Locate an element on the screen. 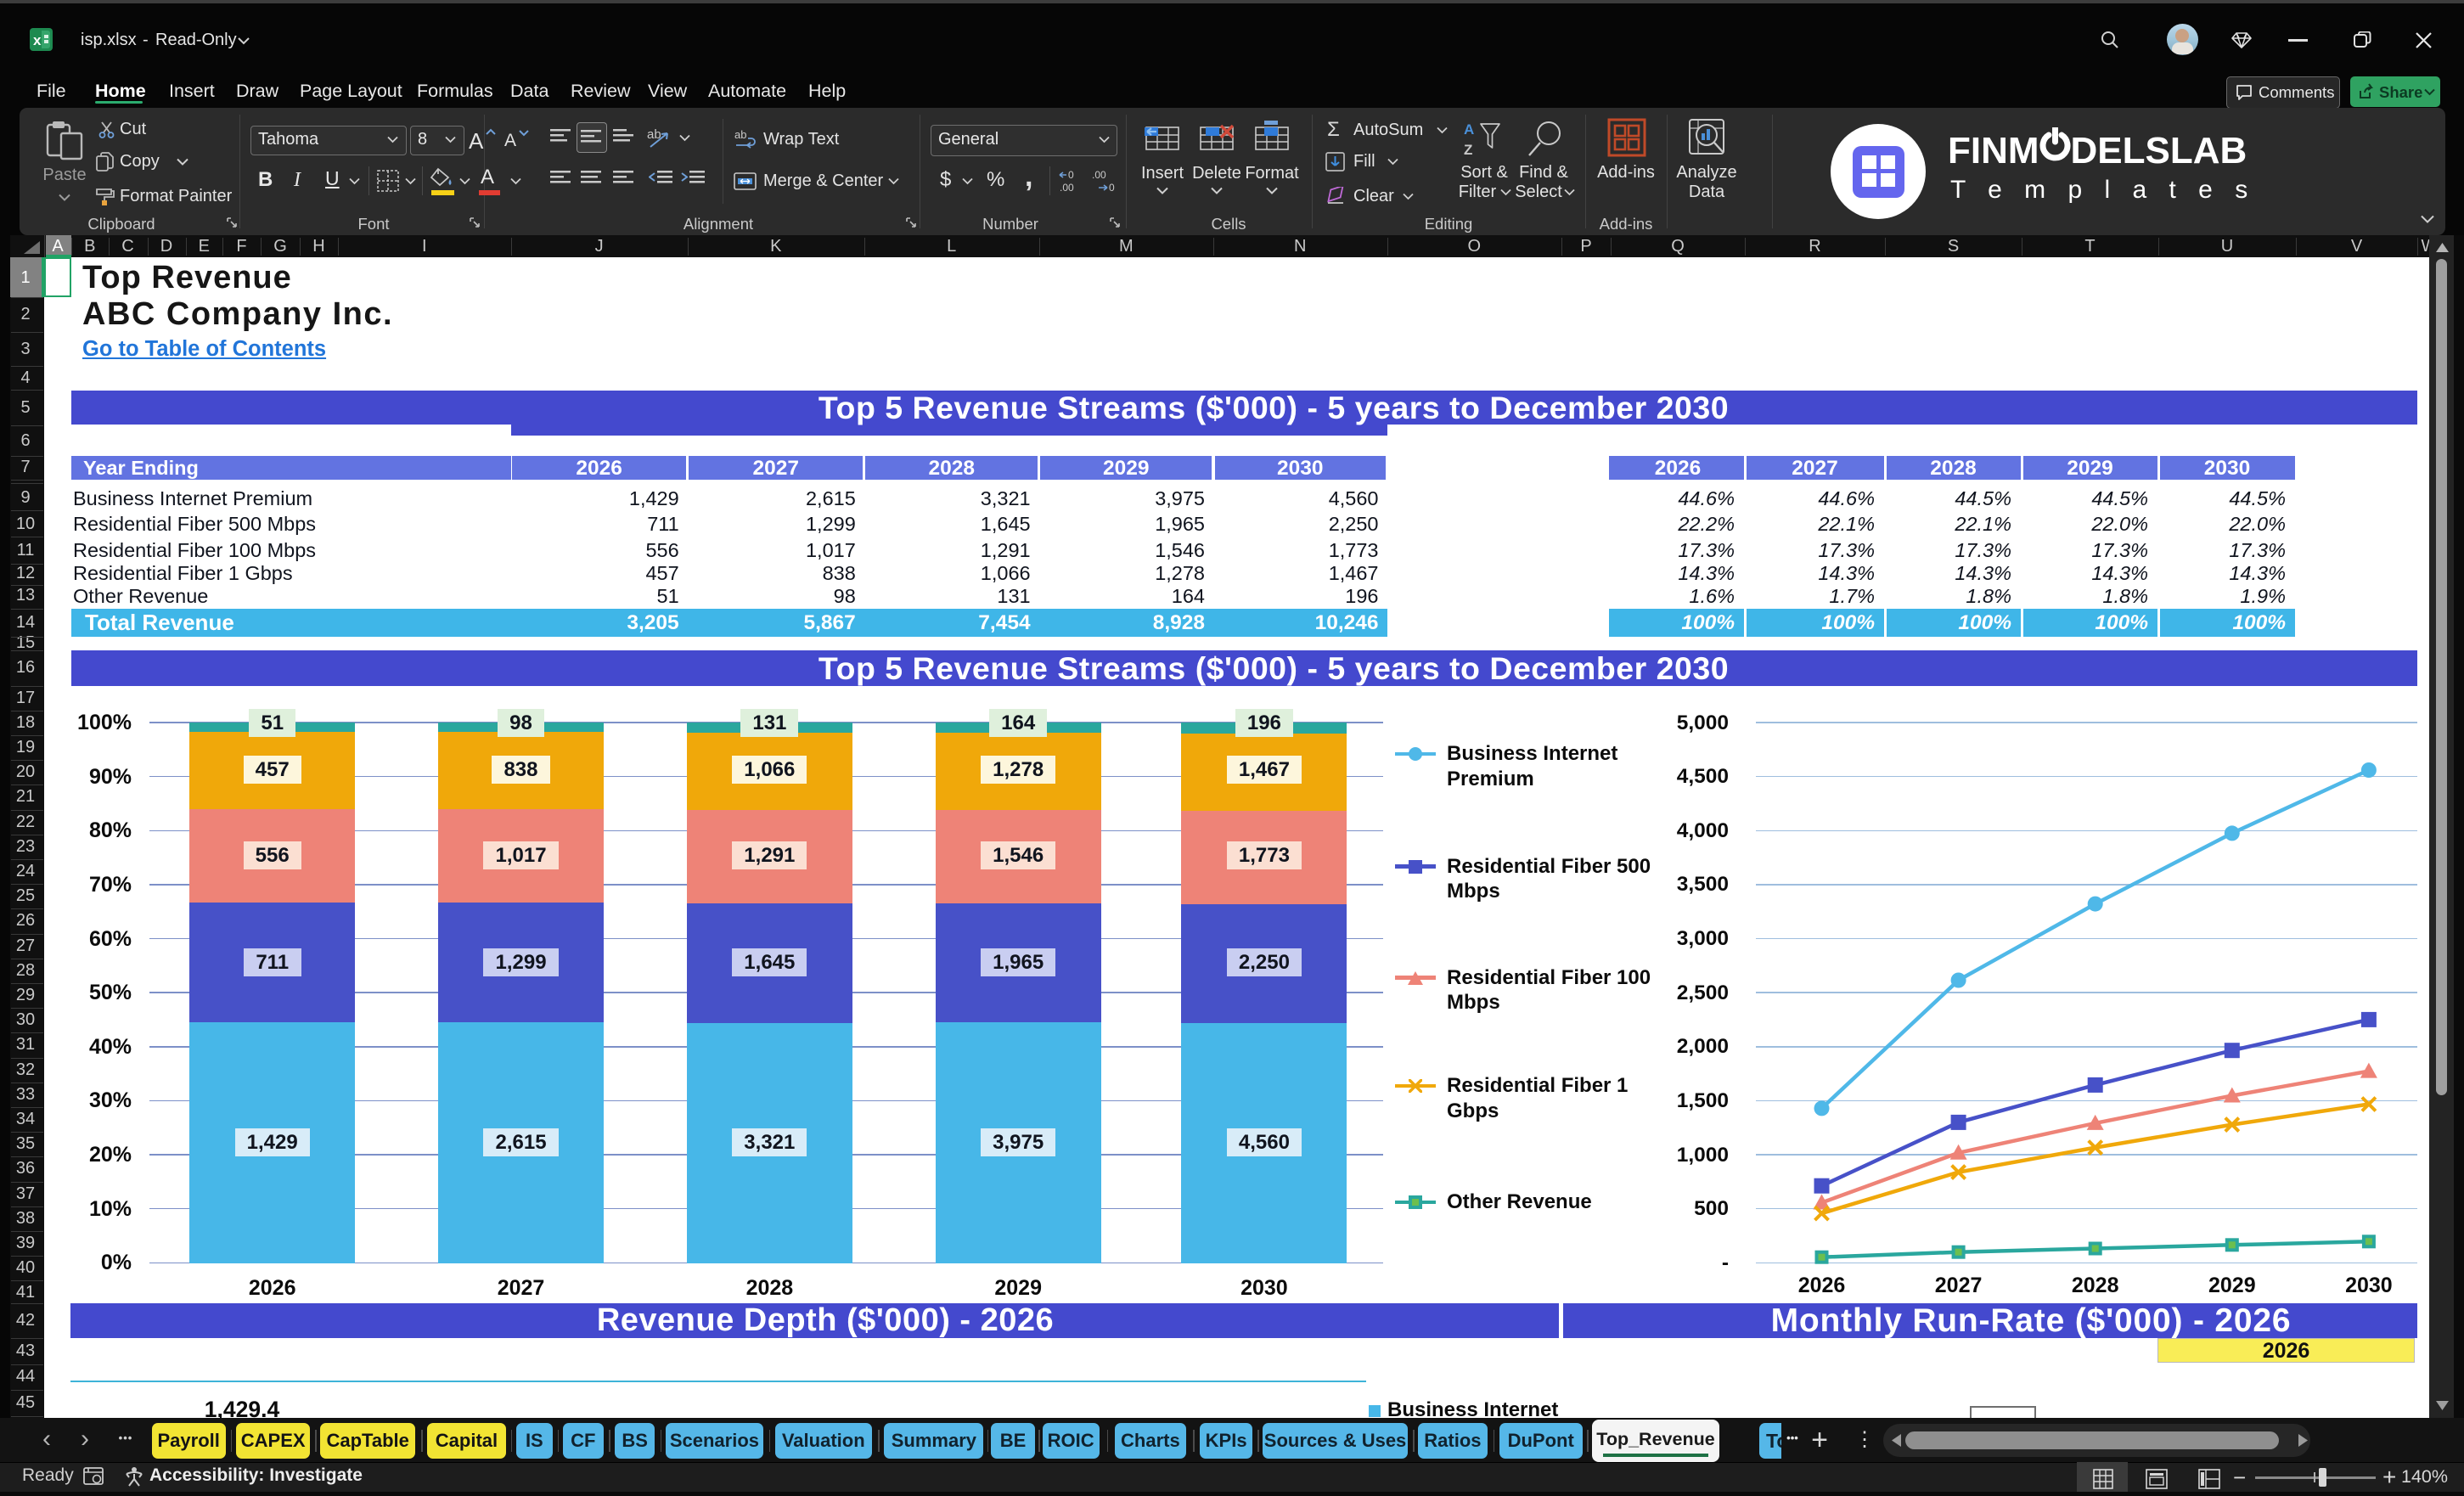 Image resolution: width=2464 pixels, height=1496 pixels. svg-text: Z is located at coordinates (1468, 150).